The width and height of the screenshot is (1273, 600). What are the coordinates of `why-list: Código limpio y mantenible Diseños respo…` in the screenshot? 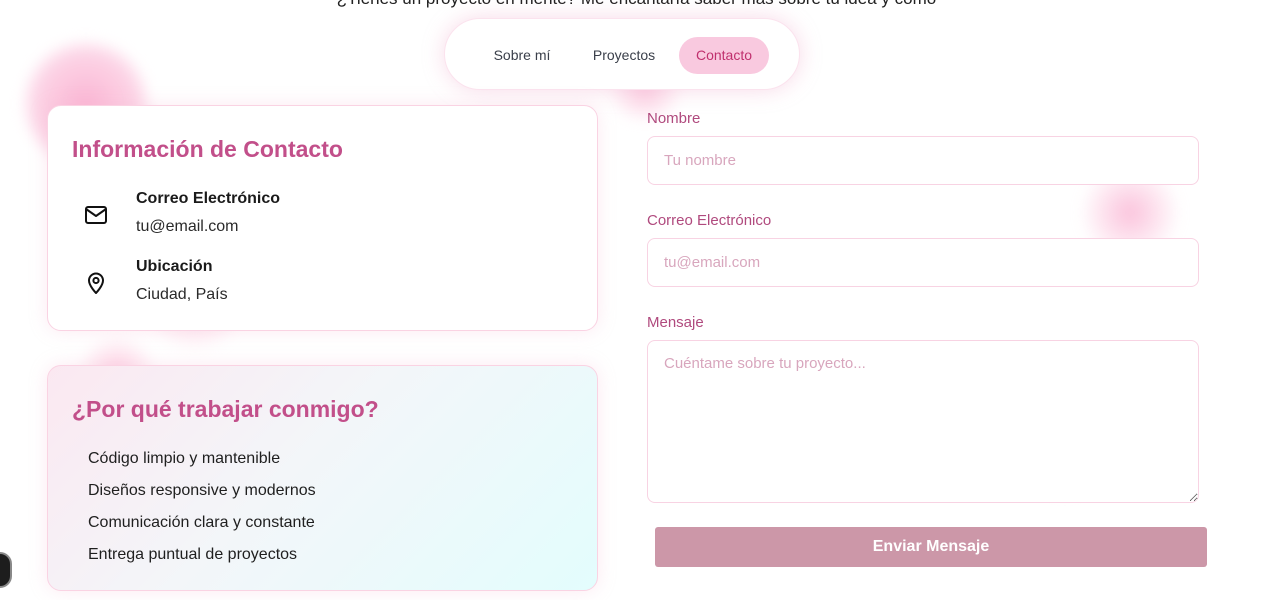 It's located at (202, 513).